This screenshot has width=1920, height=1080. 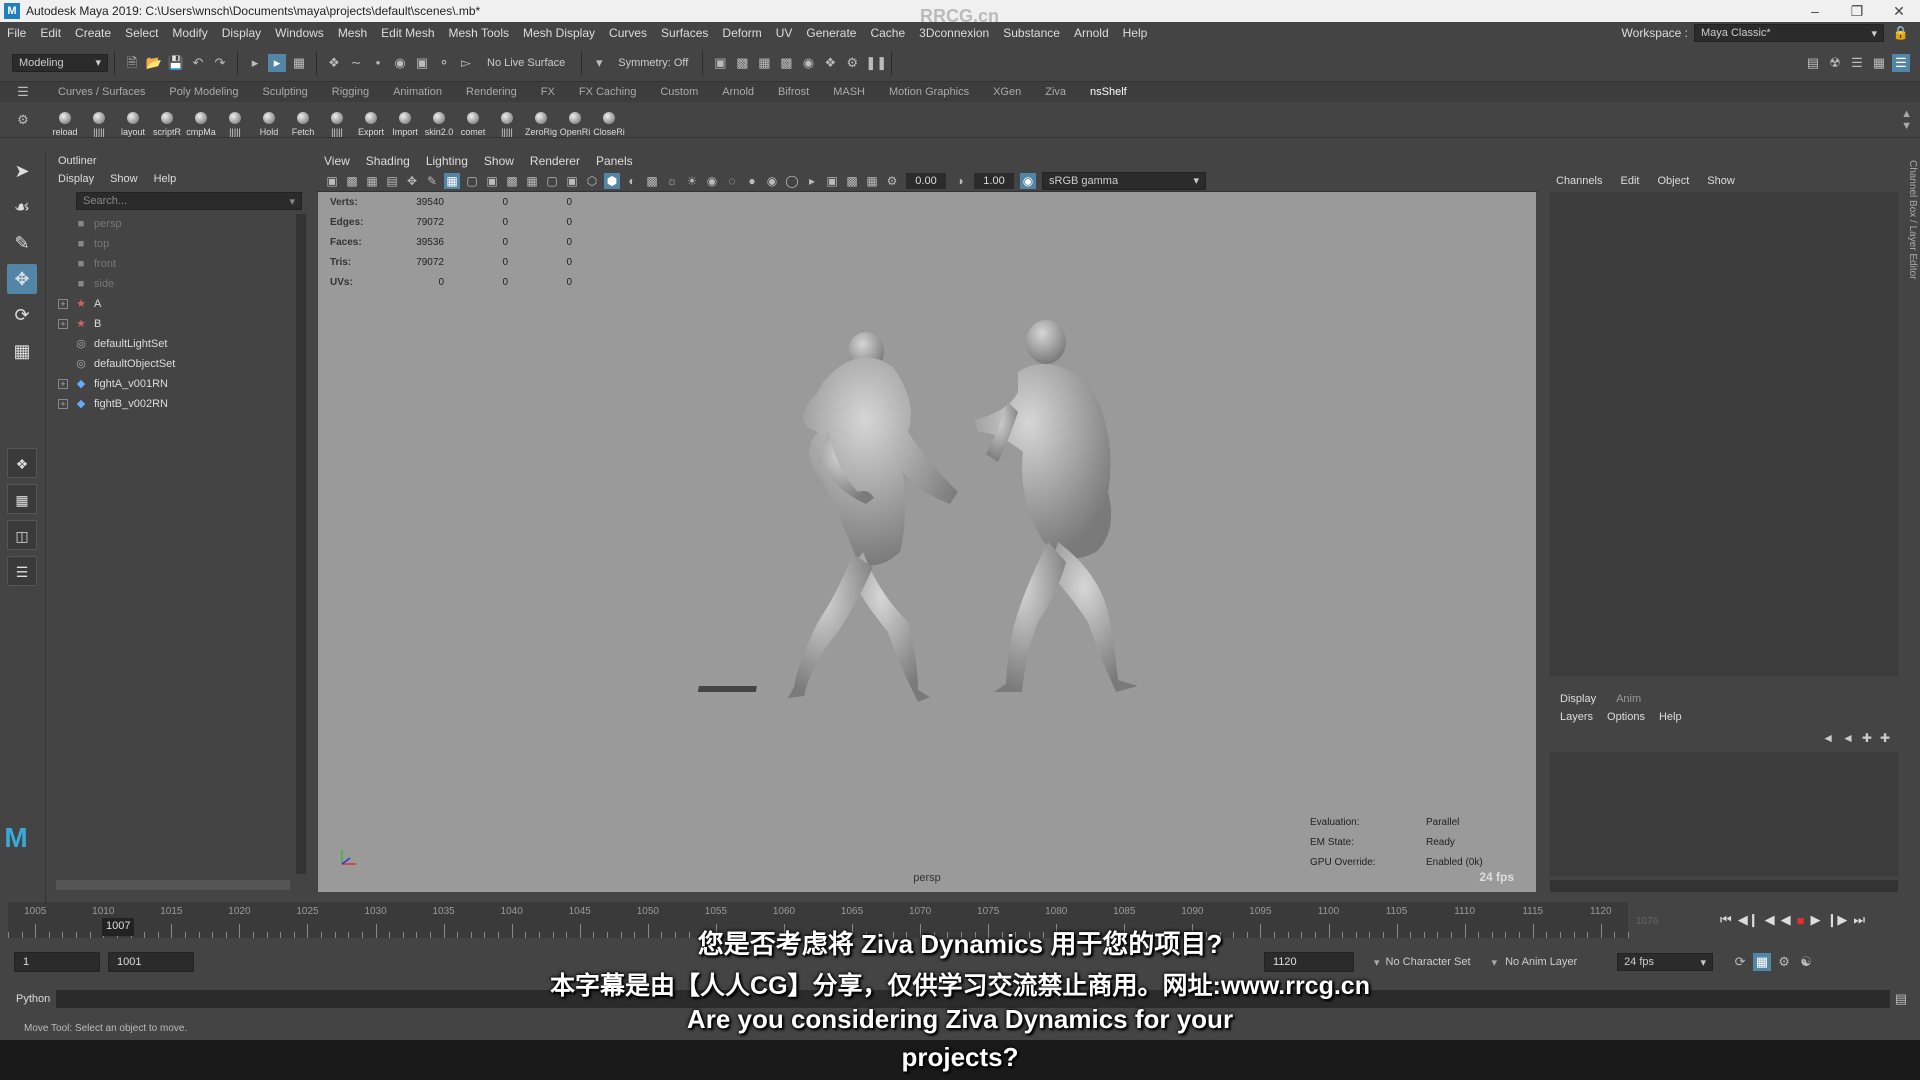 I want to click on shelf-tab-ziva: Ziva, so click(x=1055, y=92).